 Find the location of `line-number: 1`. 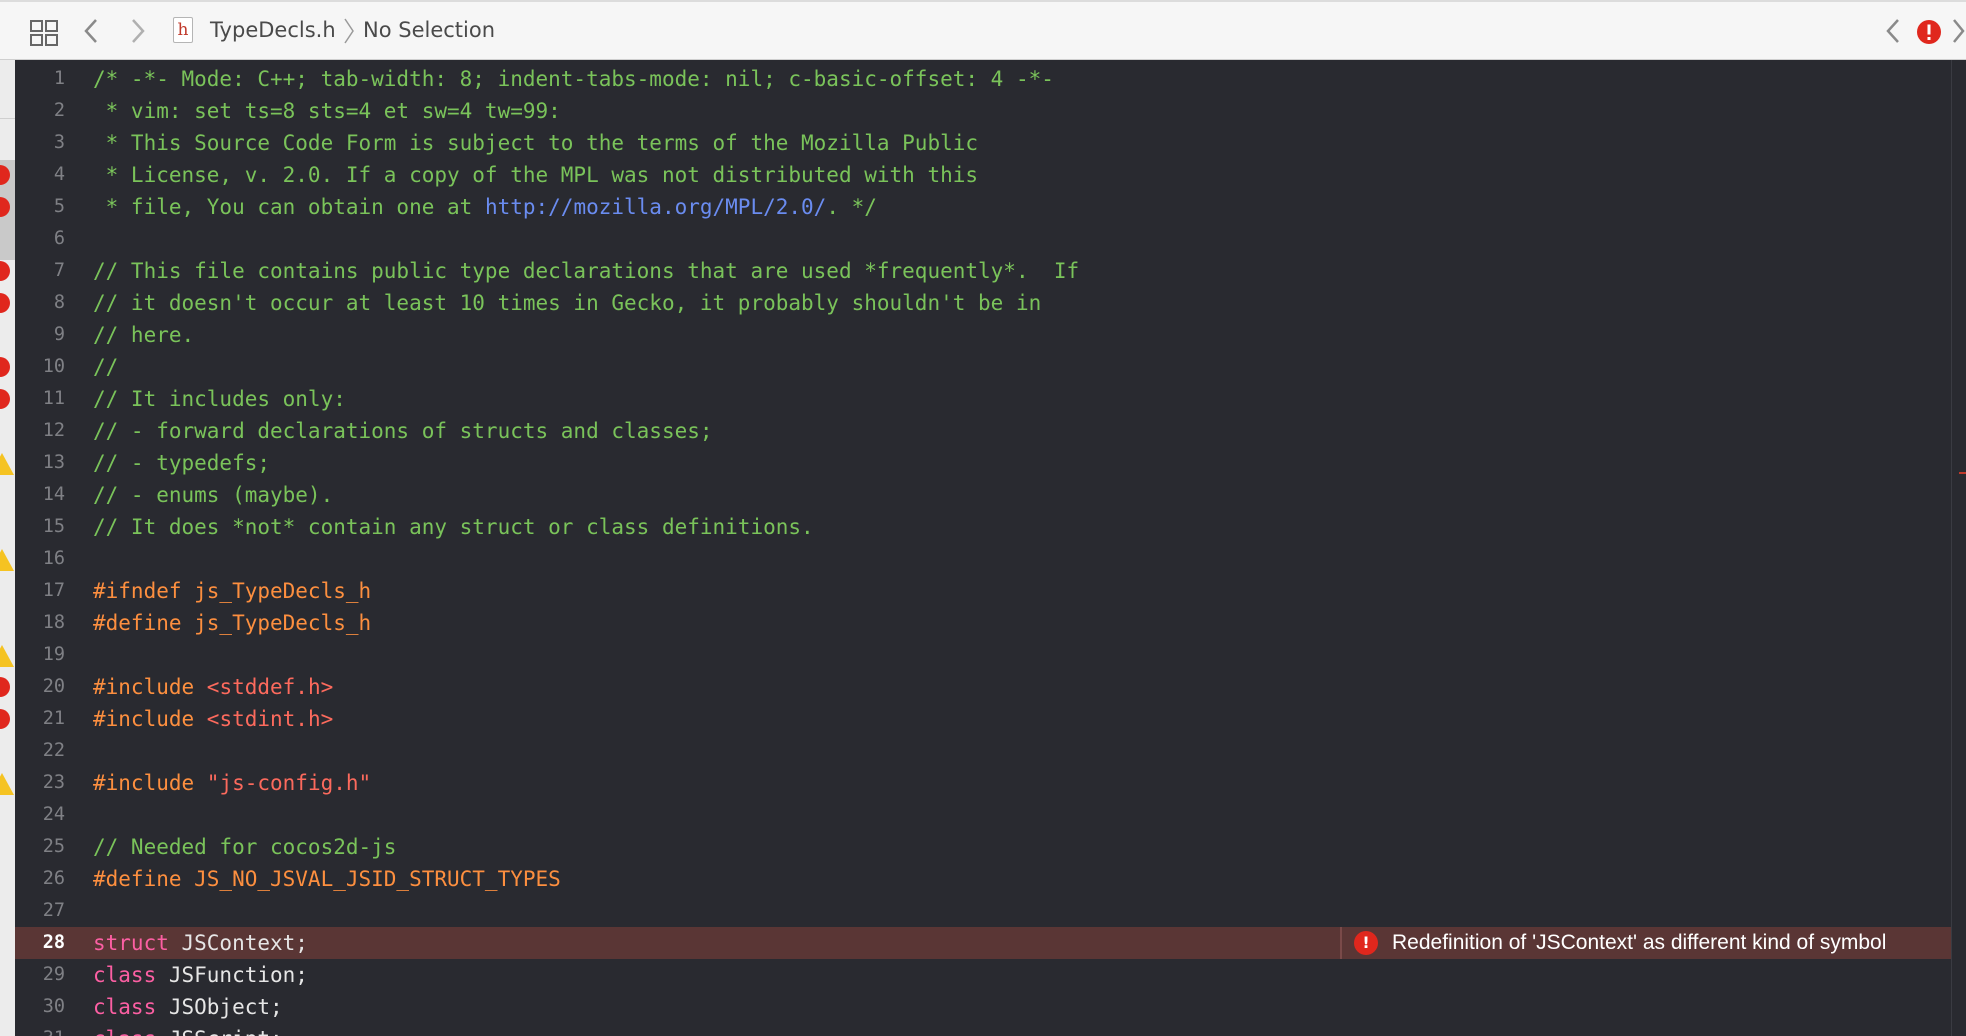

line-number: 1 is located at coordinates (59, 78).